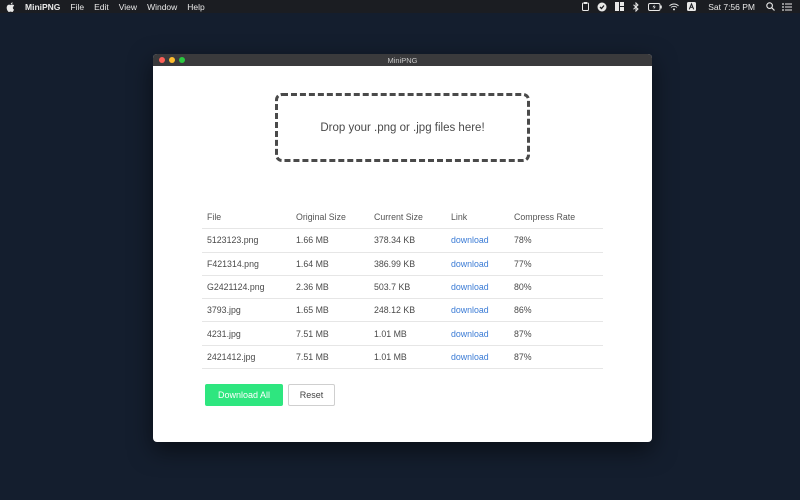  Describe the element at coordinates (691, 7) in the screenshot. I see `input-source-icon` at that location.